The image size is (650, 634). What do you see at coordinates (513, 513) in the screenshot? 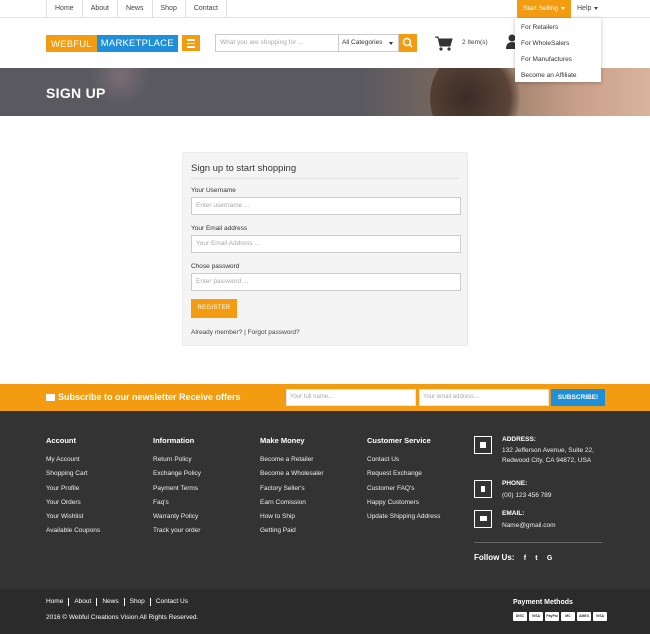
I see `email-title: EMAIL:` at bounding box center [513, 513].